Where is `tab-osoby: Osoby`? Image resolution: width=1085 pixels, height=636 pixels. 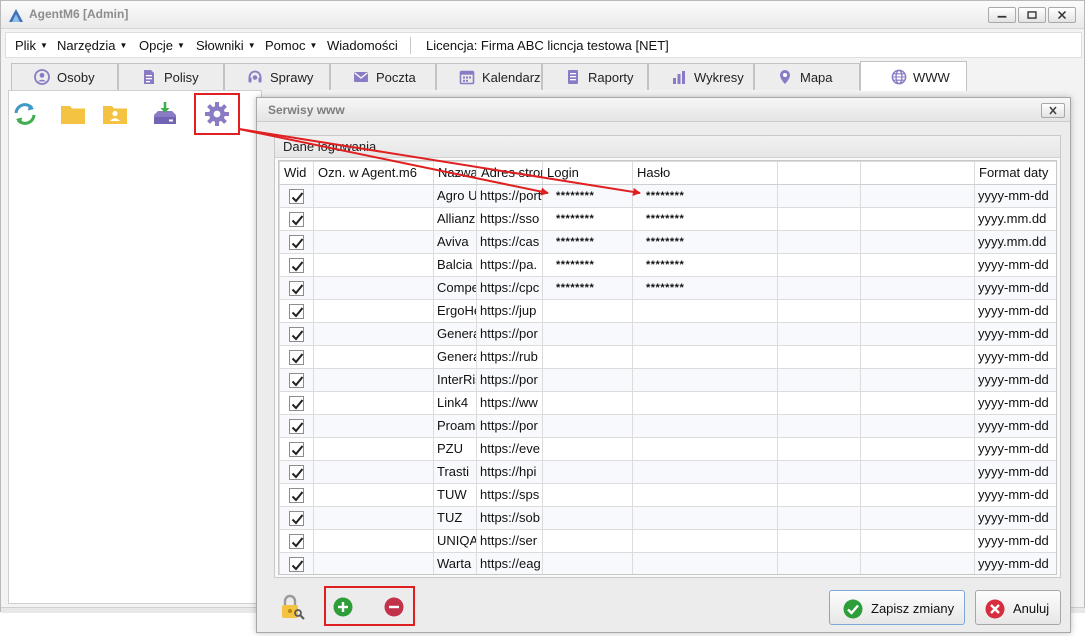 tab-osoby: Osoby is located at coordinates (64, 76).